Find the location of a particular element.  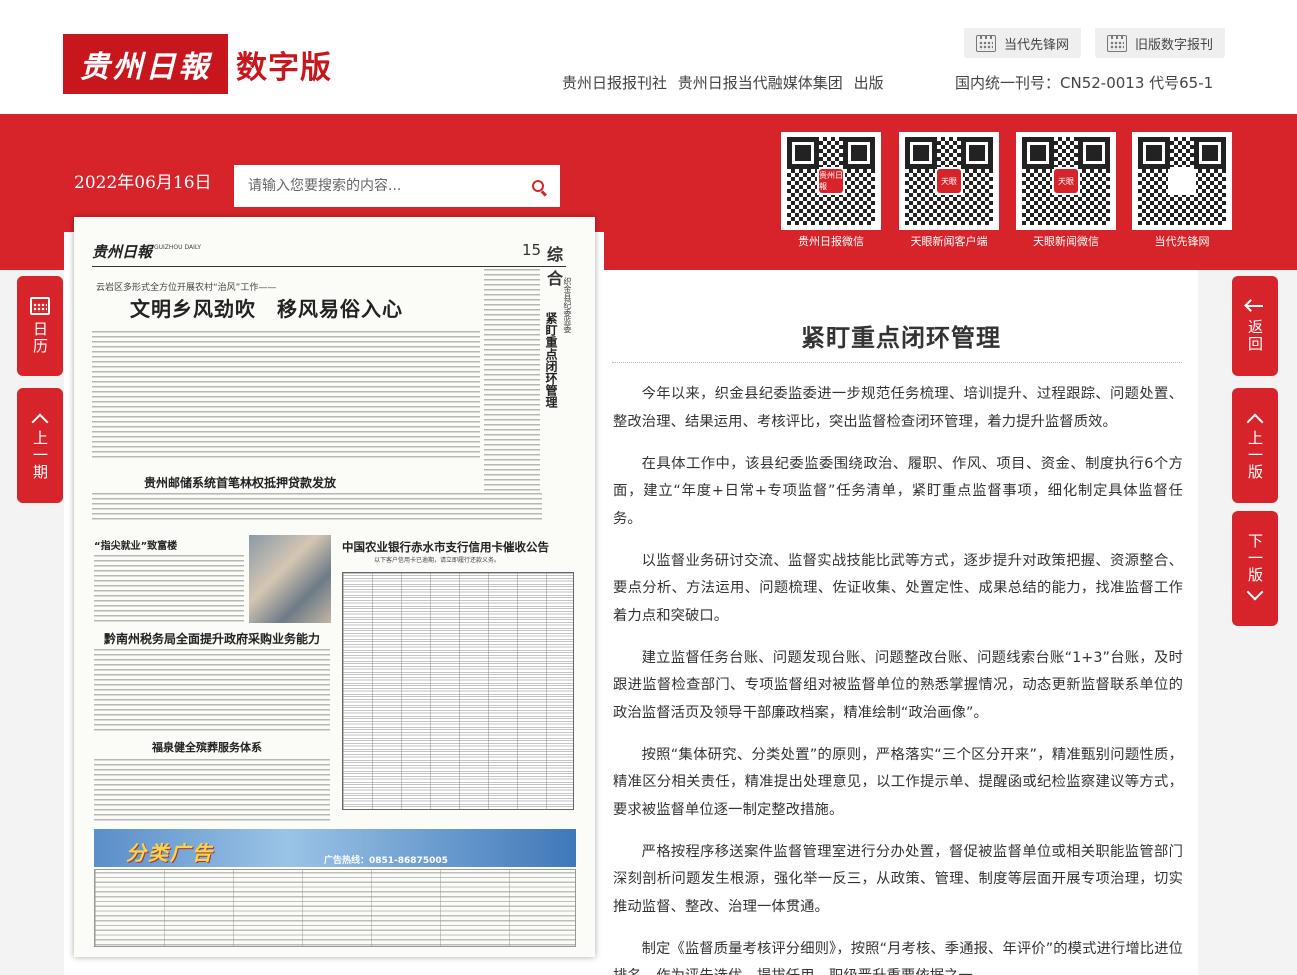

issue-date: 2022年06月16日 is located at coordinates (143, 183).